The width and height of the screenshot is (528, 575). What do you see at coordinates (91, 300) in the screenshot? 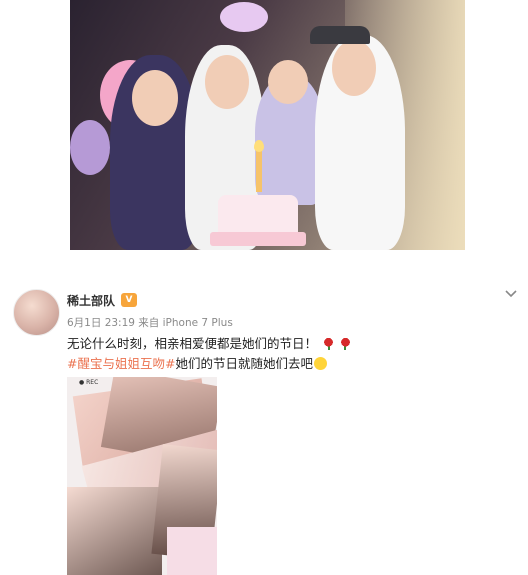
I see `username: 稀土部队` at bounding box center [91, 300].